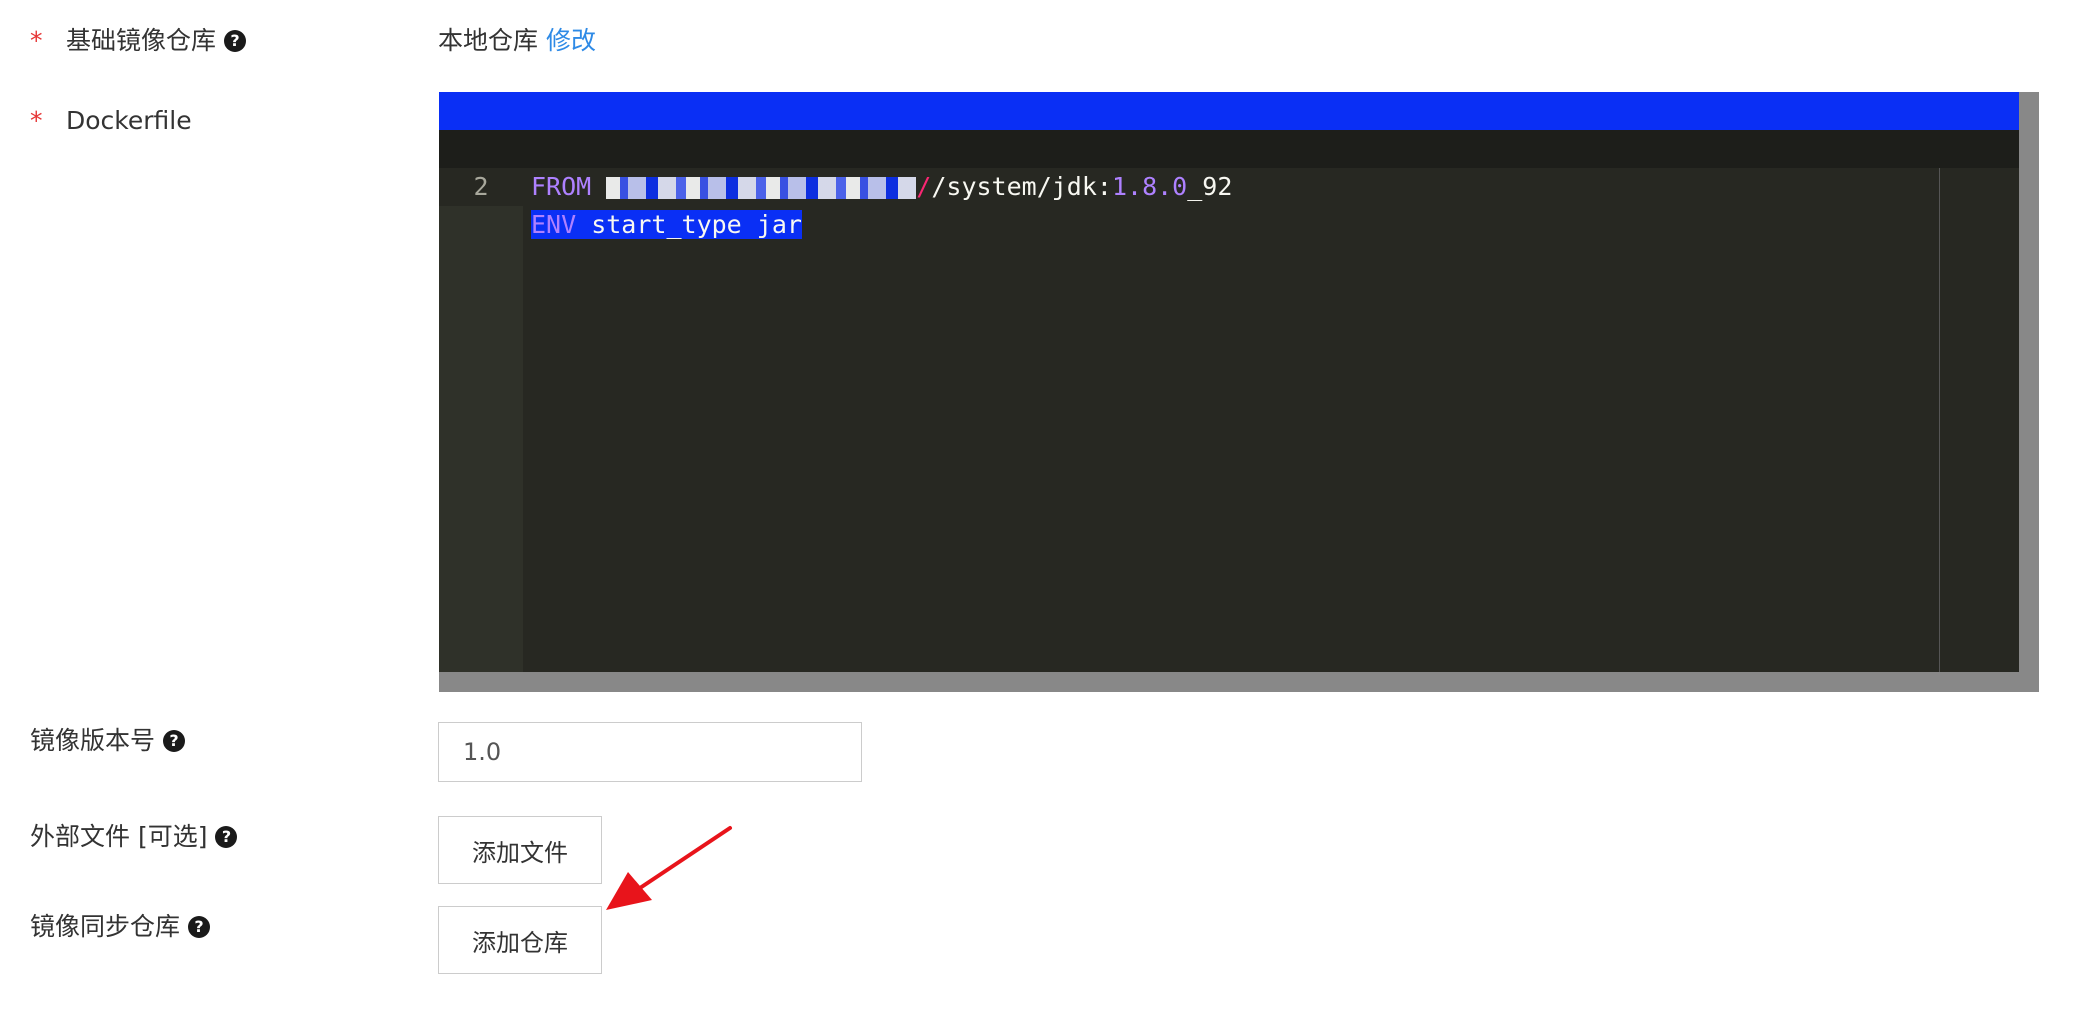  Describe the element at coordinates (93, 740) in the screenshot. I see `image-version-label: 镜像版本号` at that location.